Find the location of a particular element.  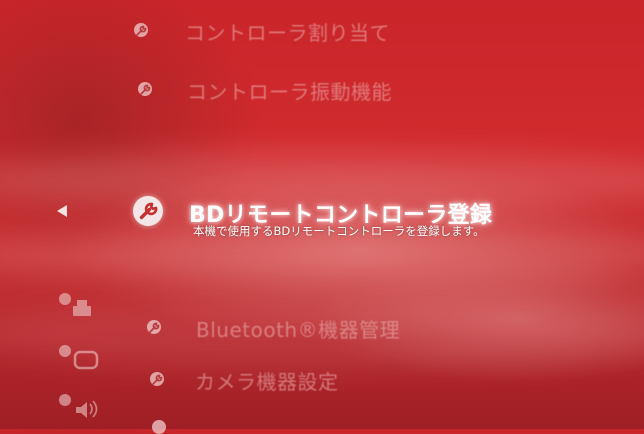

back-arrow-icon is located at coordinates (62, 211).